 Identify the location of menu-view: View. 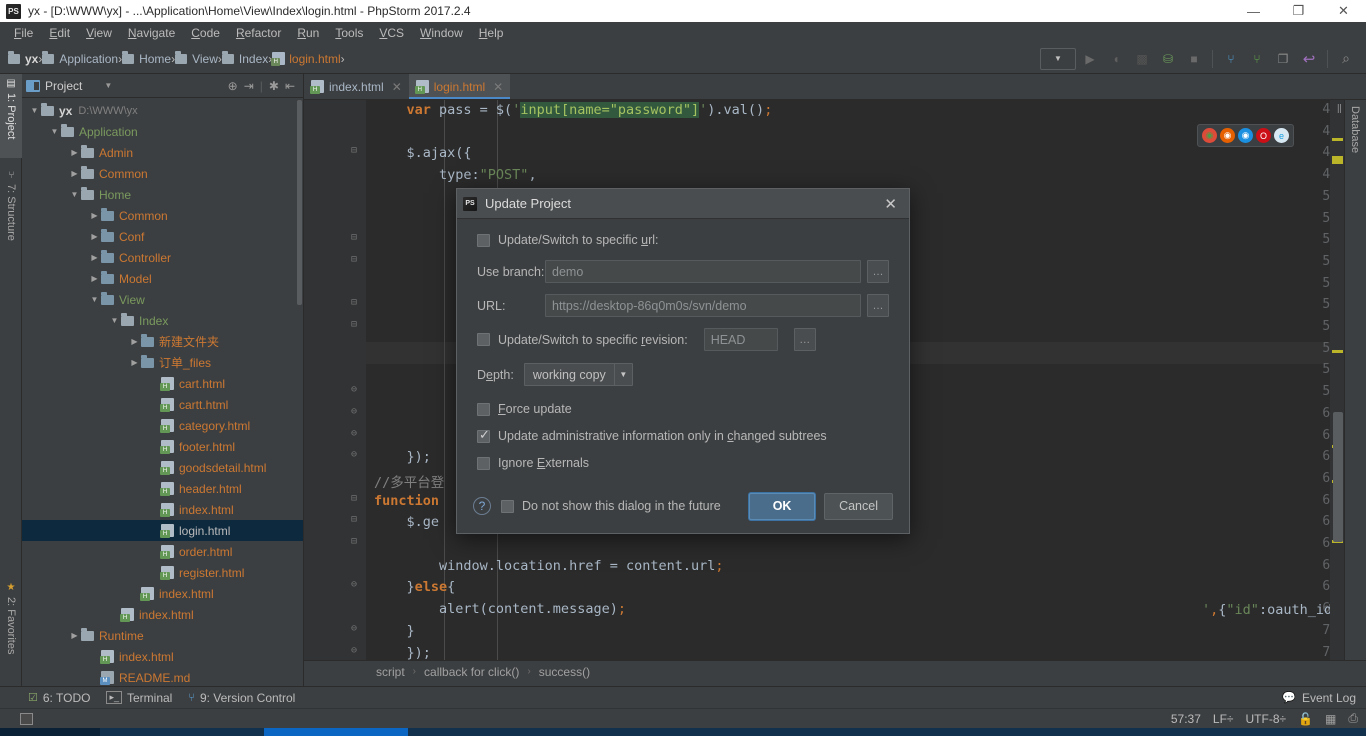
(99, 33).